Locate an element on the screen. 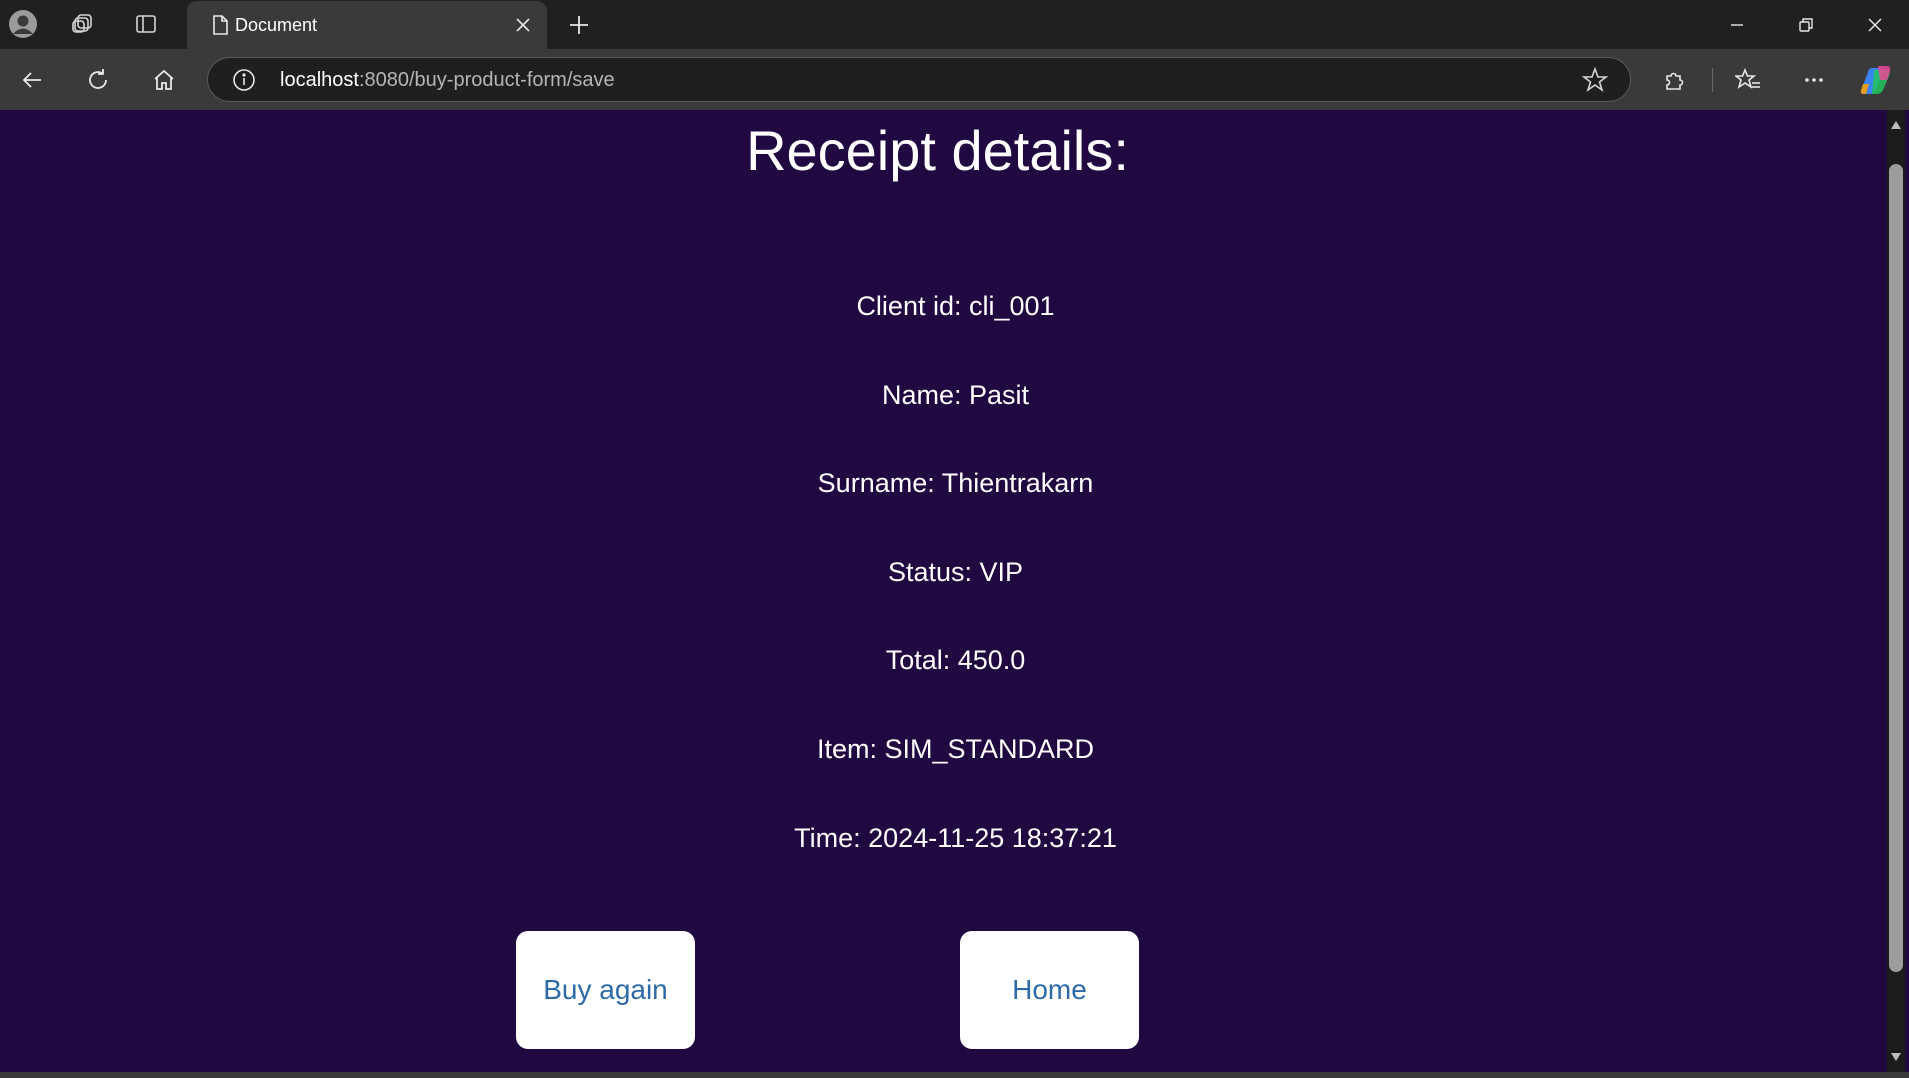  time-text: Time: 2024-11-25 18:37:21 is located at coordinates (955, 837).